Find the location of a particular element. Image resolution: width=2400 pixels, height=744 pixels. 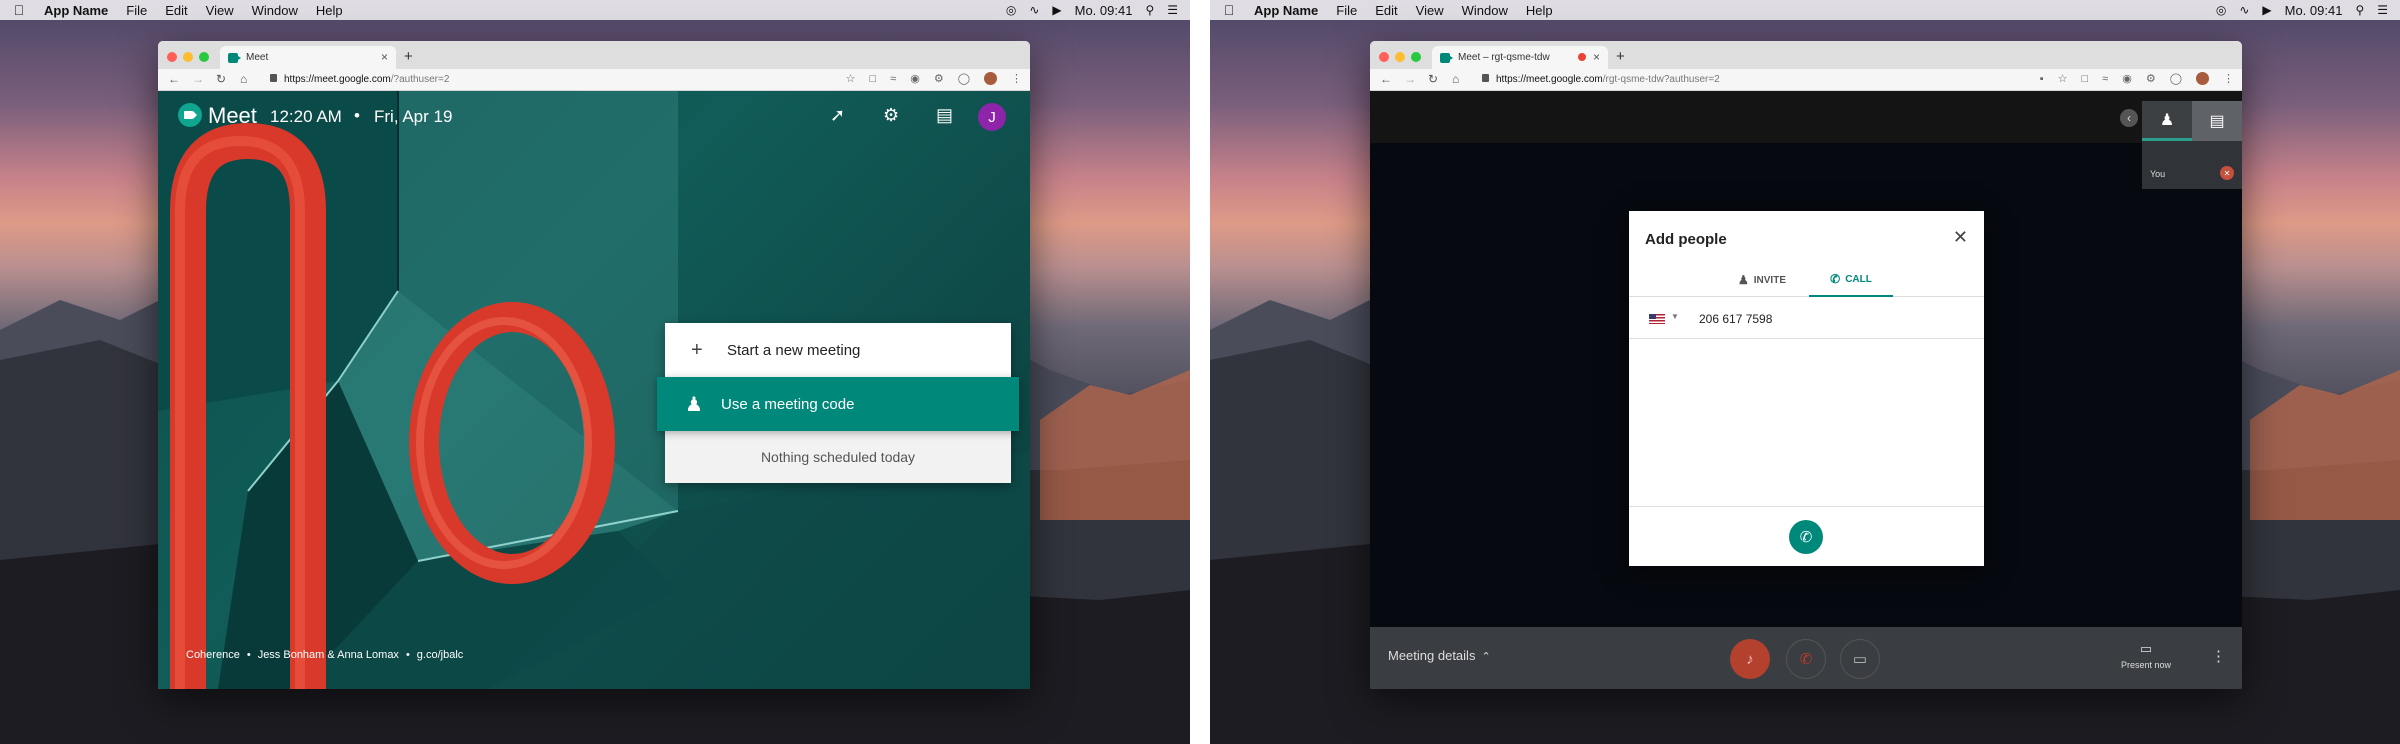

address-bar: https://meet.google.com/?authuser=2 is located at coordinates (366, 79).